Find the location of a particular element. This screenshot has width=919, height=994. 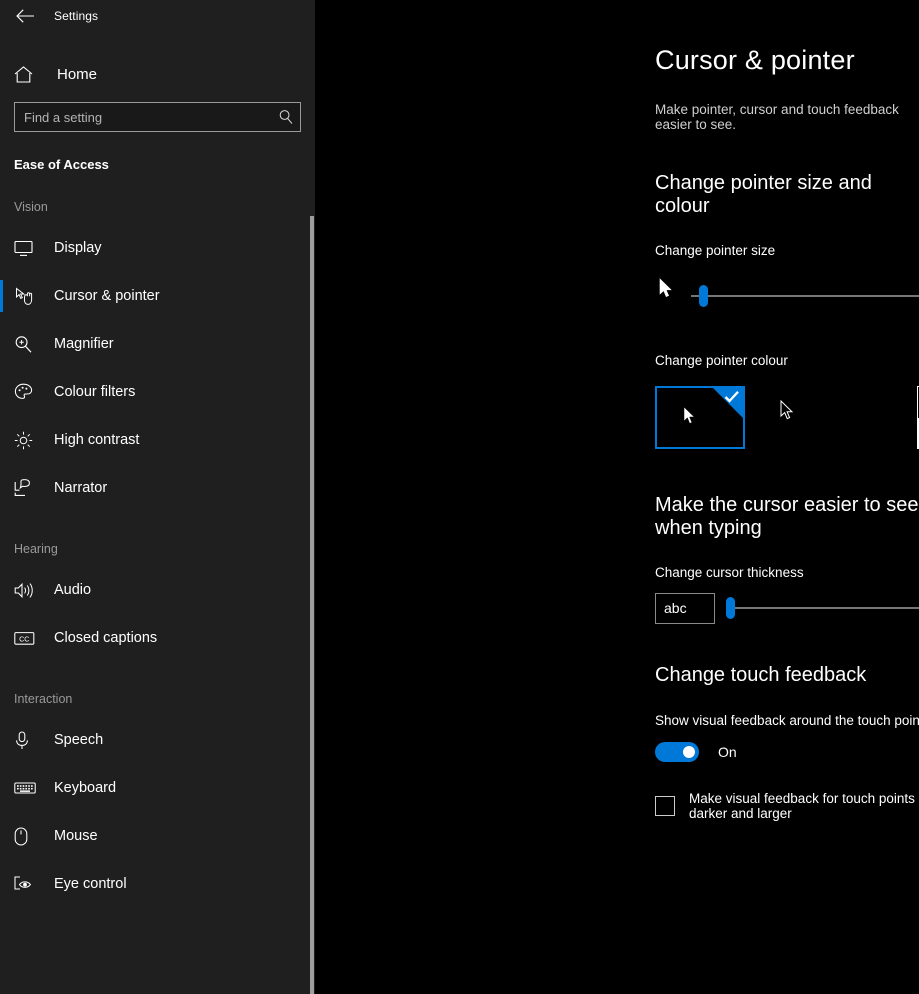

pointer-colour-label: Change pointer colour is located at coordinates (721, 360).